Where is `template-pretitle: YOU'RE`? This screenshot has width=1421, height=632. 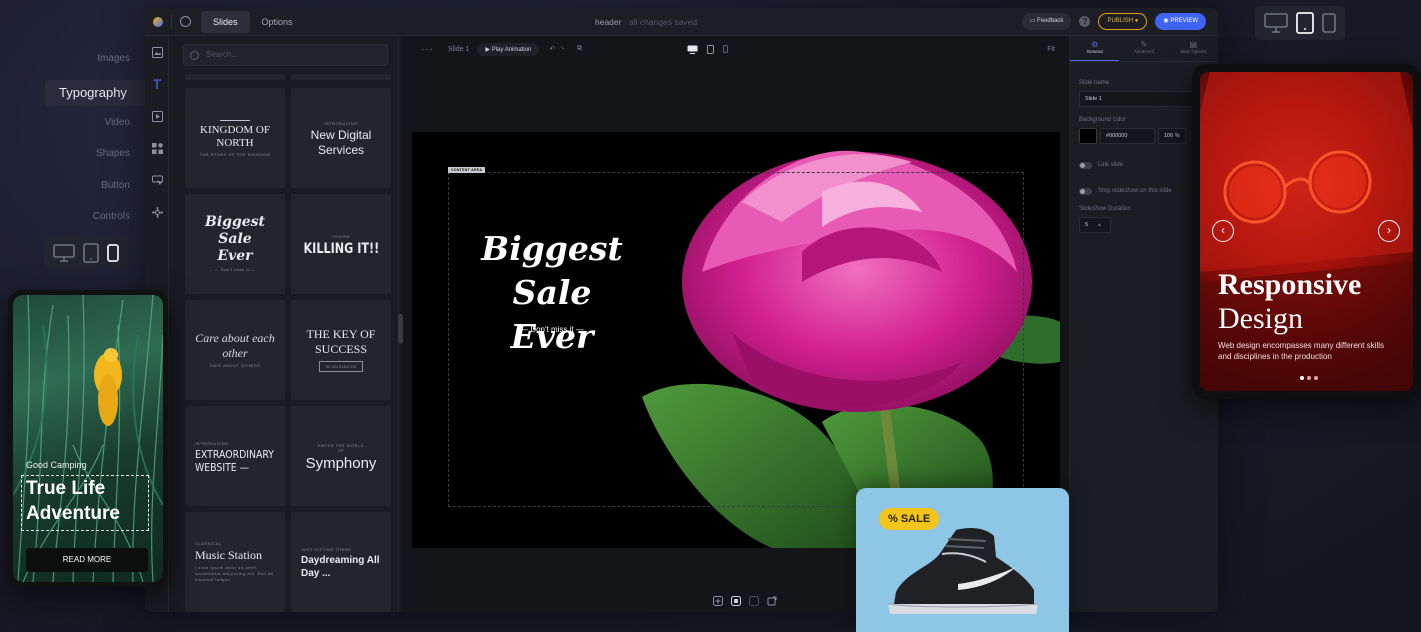 template-pretitle: YOU'RE is located at coordinates (341, 236).